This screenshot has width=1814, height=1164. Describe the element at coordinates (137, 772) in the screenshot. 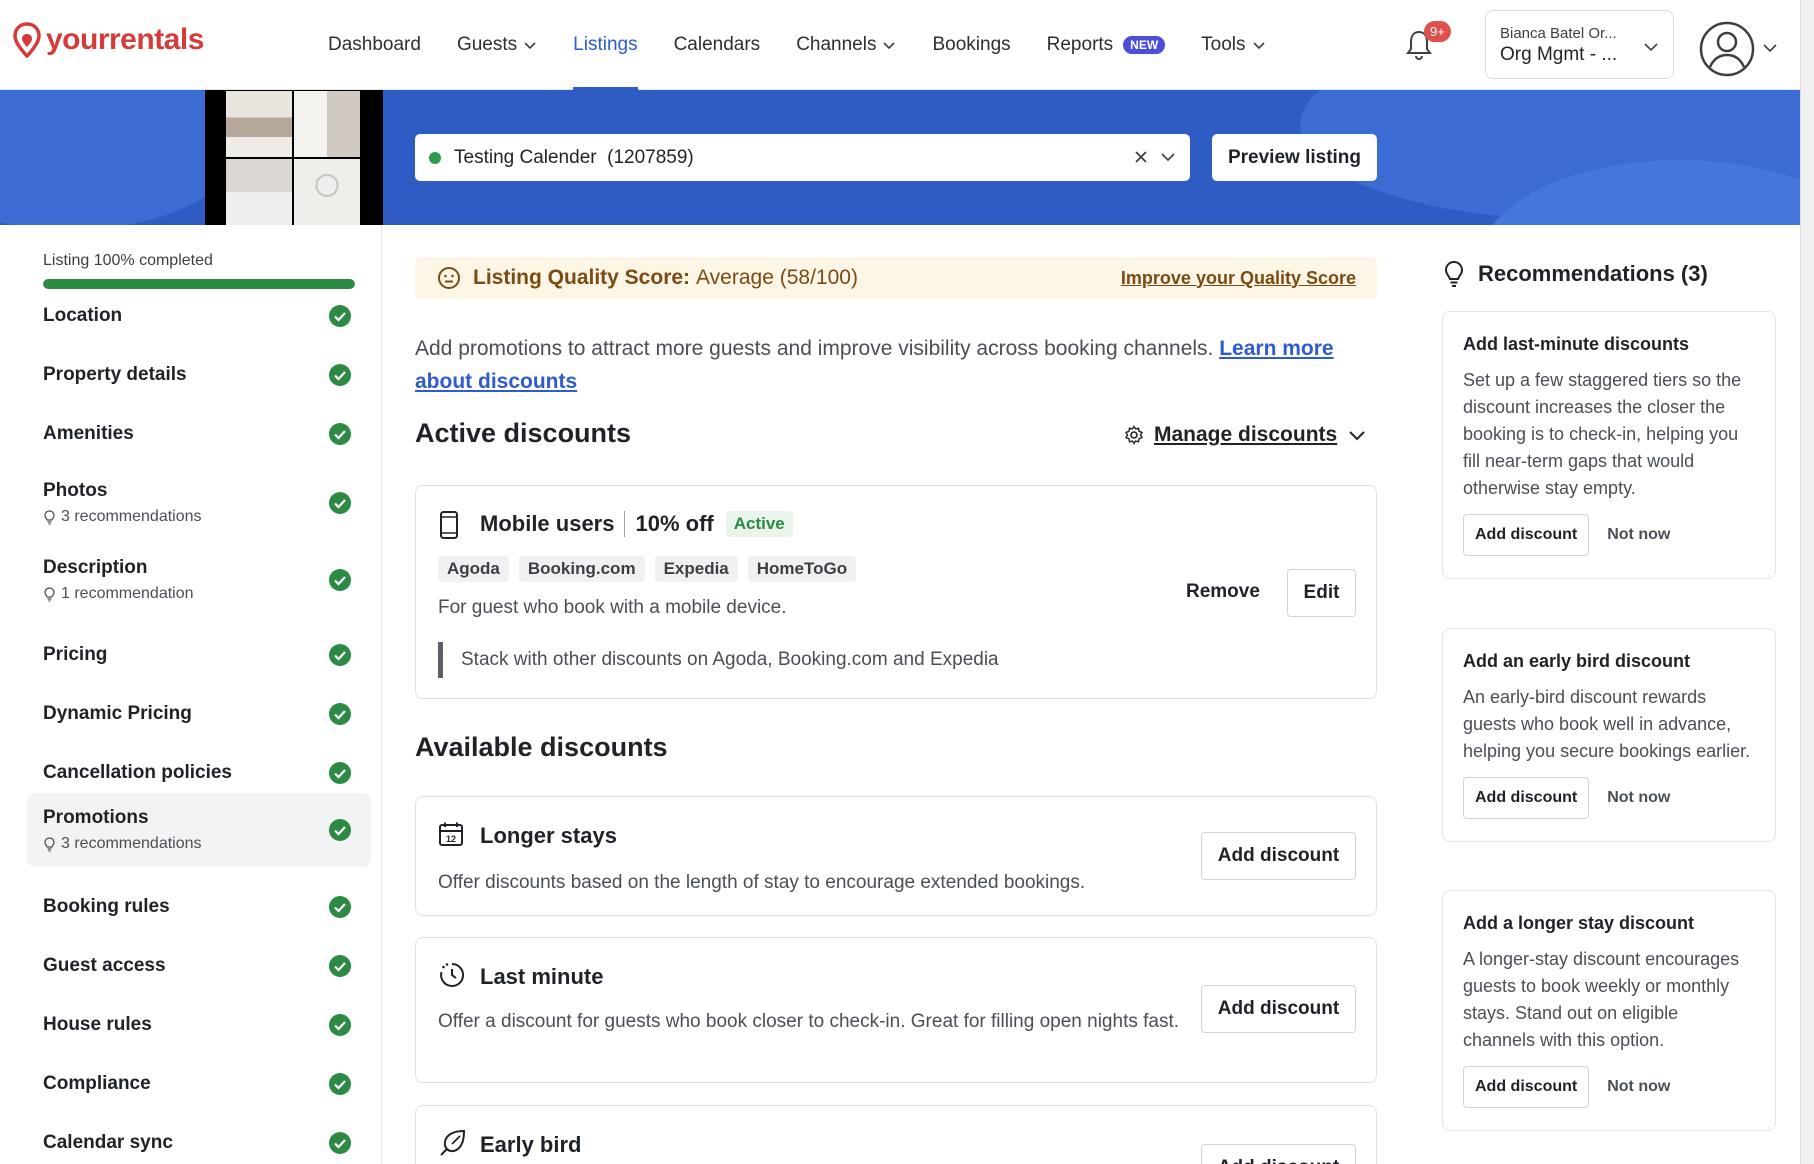

I see `sidebar-item-label: Cancellation policies` at that location.